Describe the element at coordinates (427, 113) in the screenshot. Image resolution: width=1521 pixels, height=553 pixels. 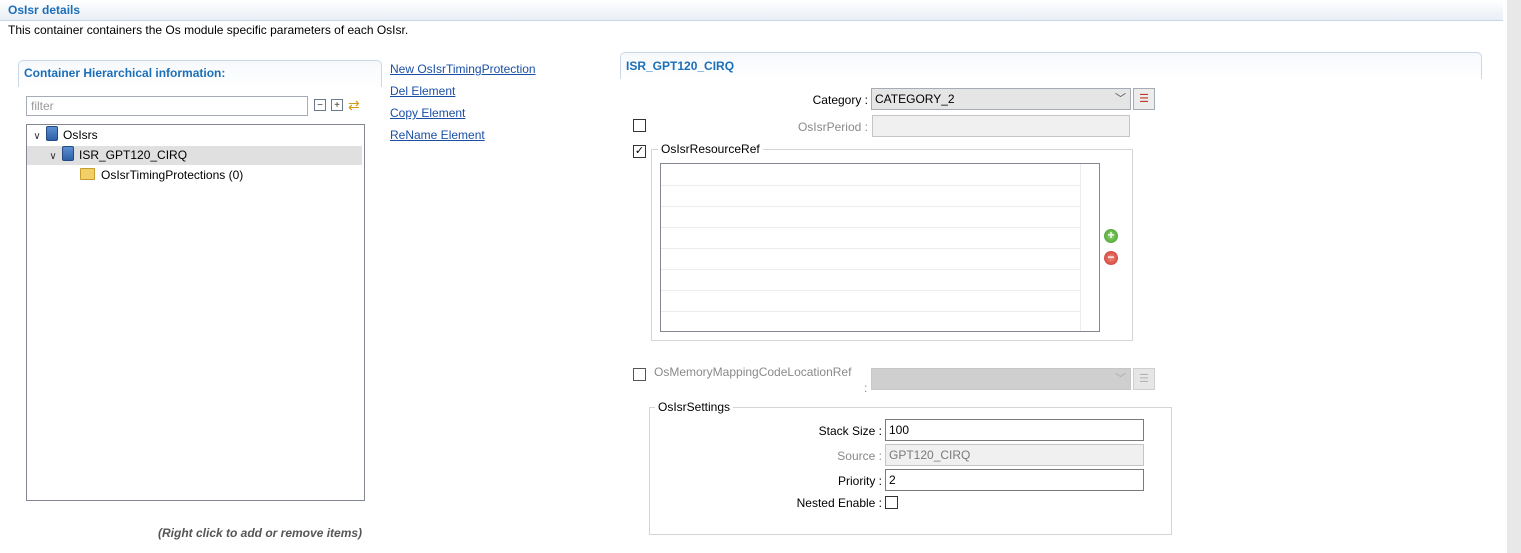
I see `copy-element-link: Copy Element` at that location.